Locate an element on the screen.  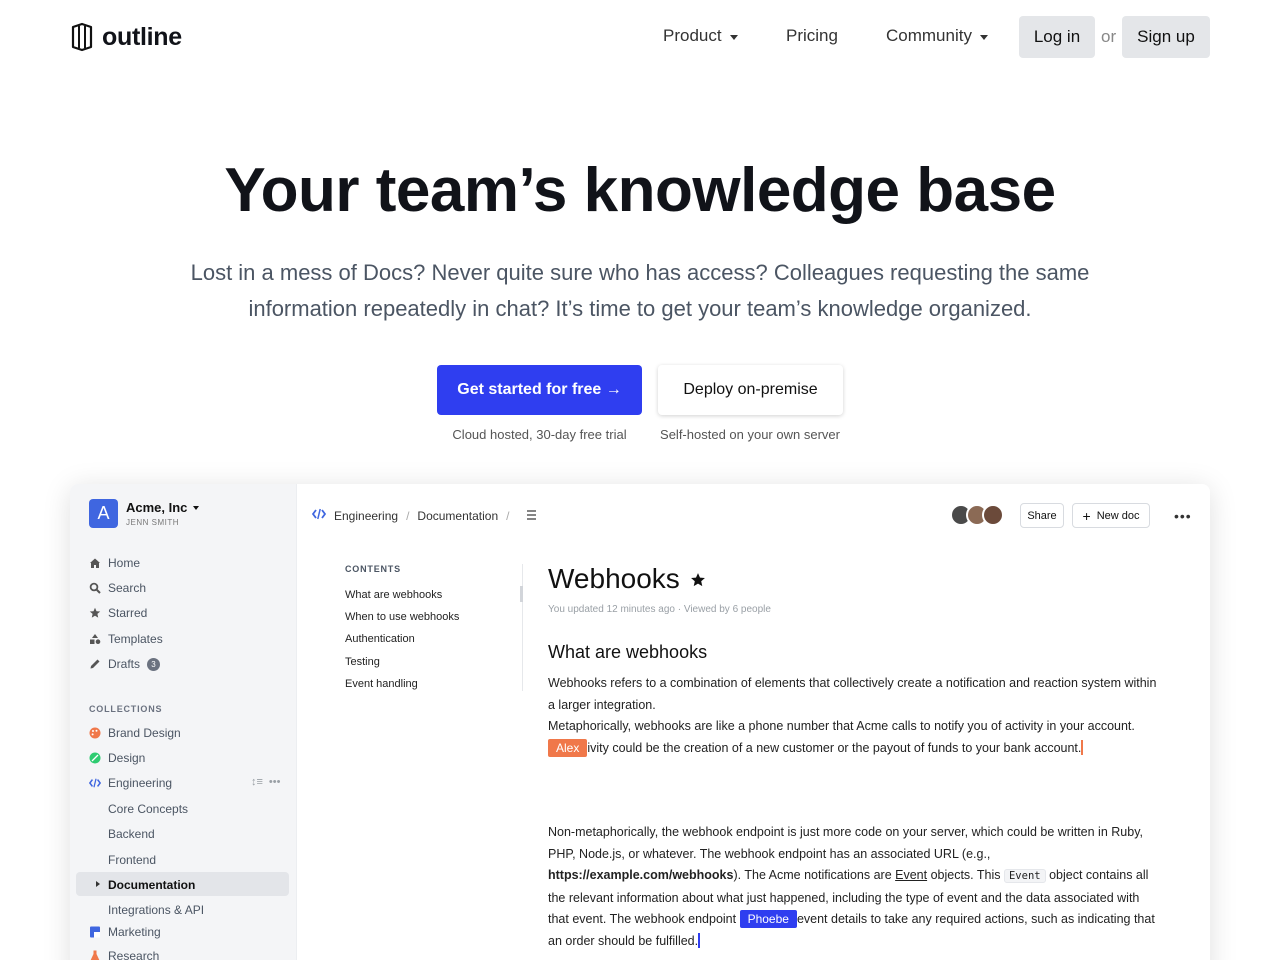
share-button: Share is located at coordinates (1042, 515).